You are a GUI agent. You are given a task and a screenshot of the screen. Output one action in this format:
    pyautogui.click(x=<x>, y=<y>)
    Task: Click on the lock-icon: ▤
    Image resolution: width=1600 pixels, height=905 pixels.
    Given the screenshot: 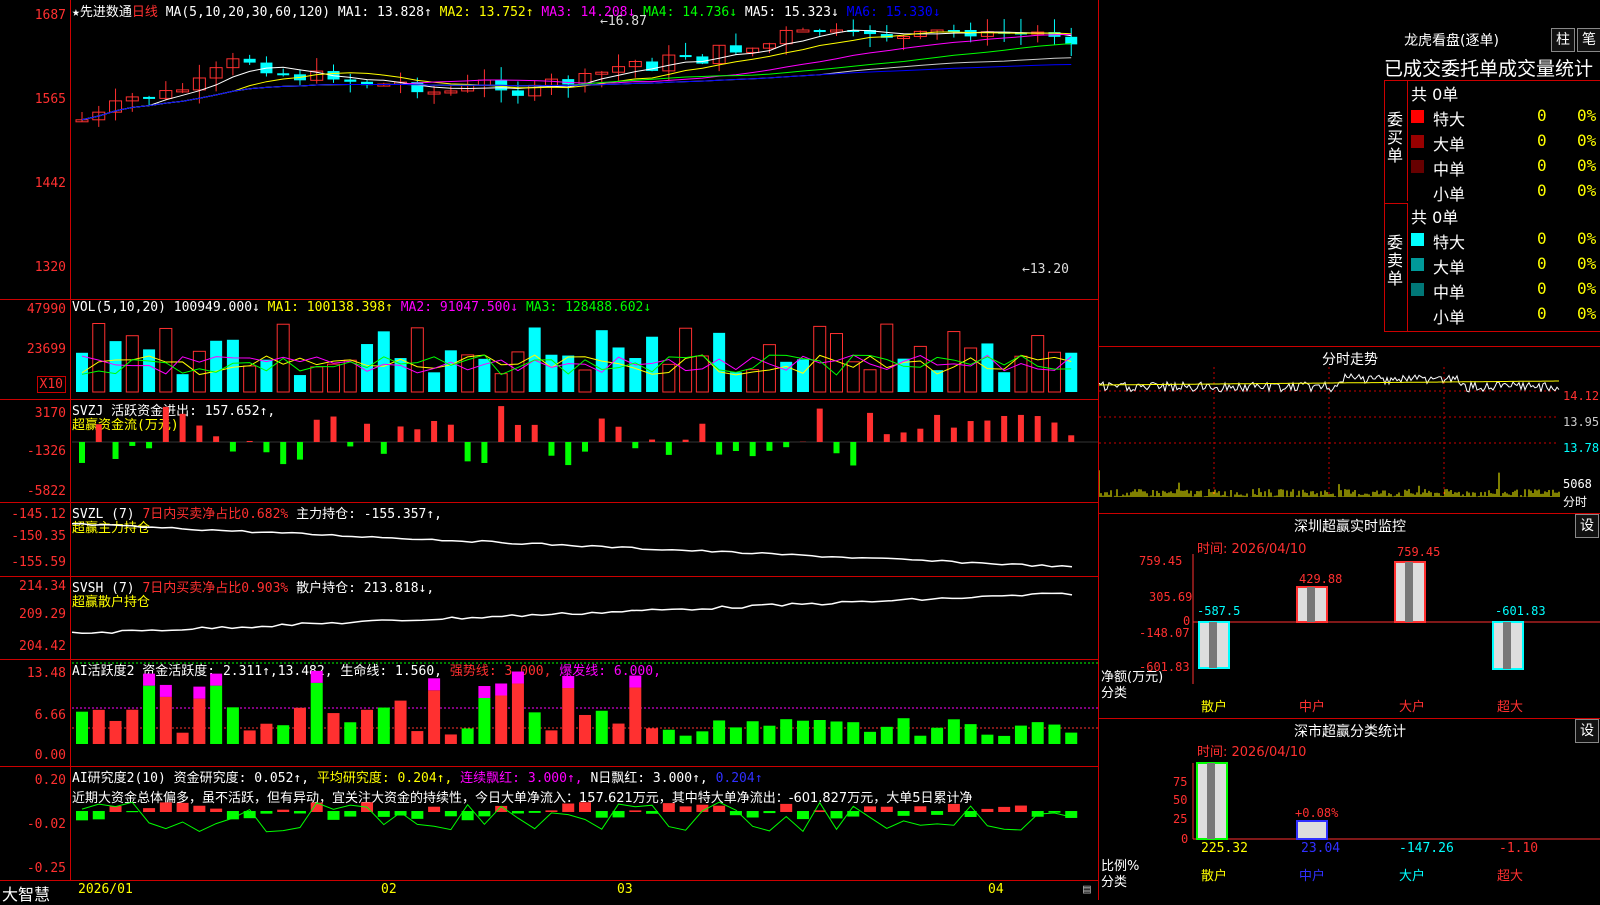 What is the action you would take?
    pyautogui.click(x=1087, y=889)
    